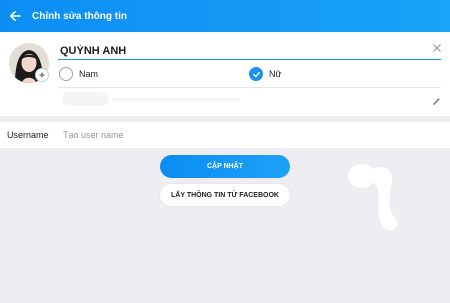  Describe the element at coordinates (372, 197) in the screenshot. I see `redaction-blot` at that location.